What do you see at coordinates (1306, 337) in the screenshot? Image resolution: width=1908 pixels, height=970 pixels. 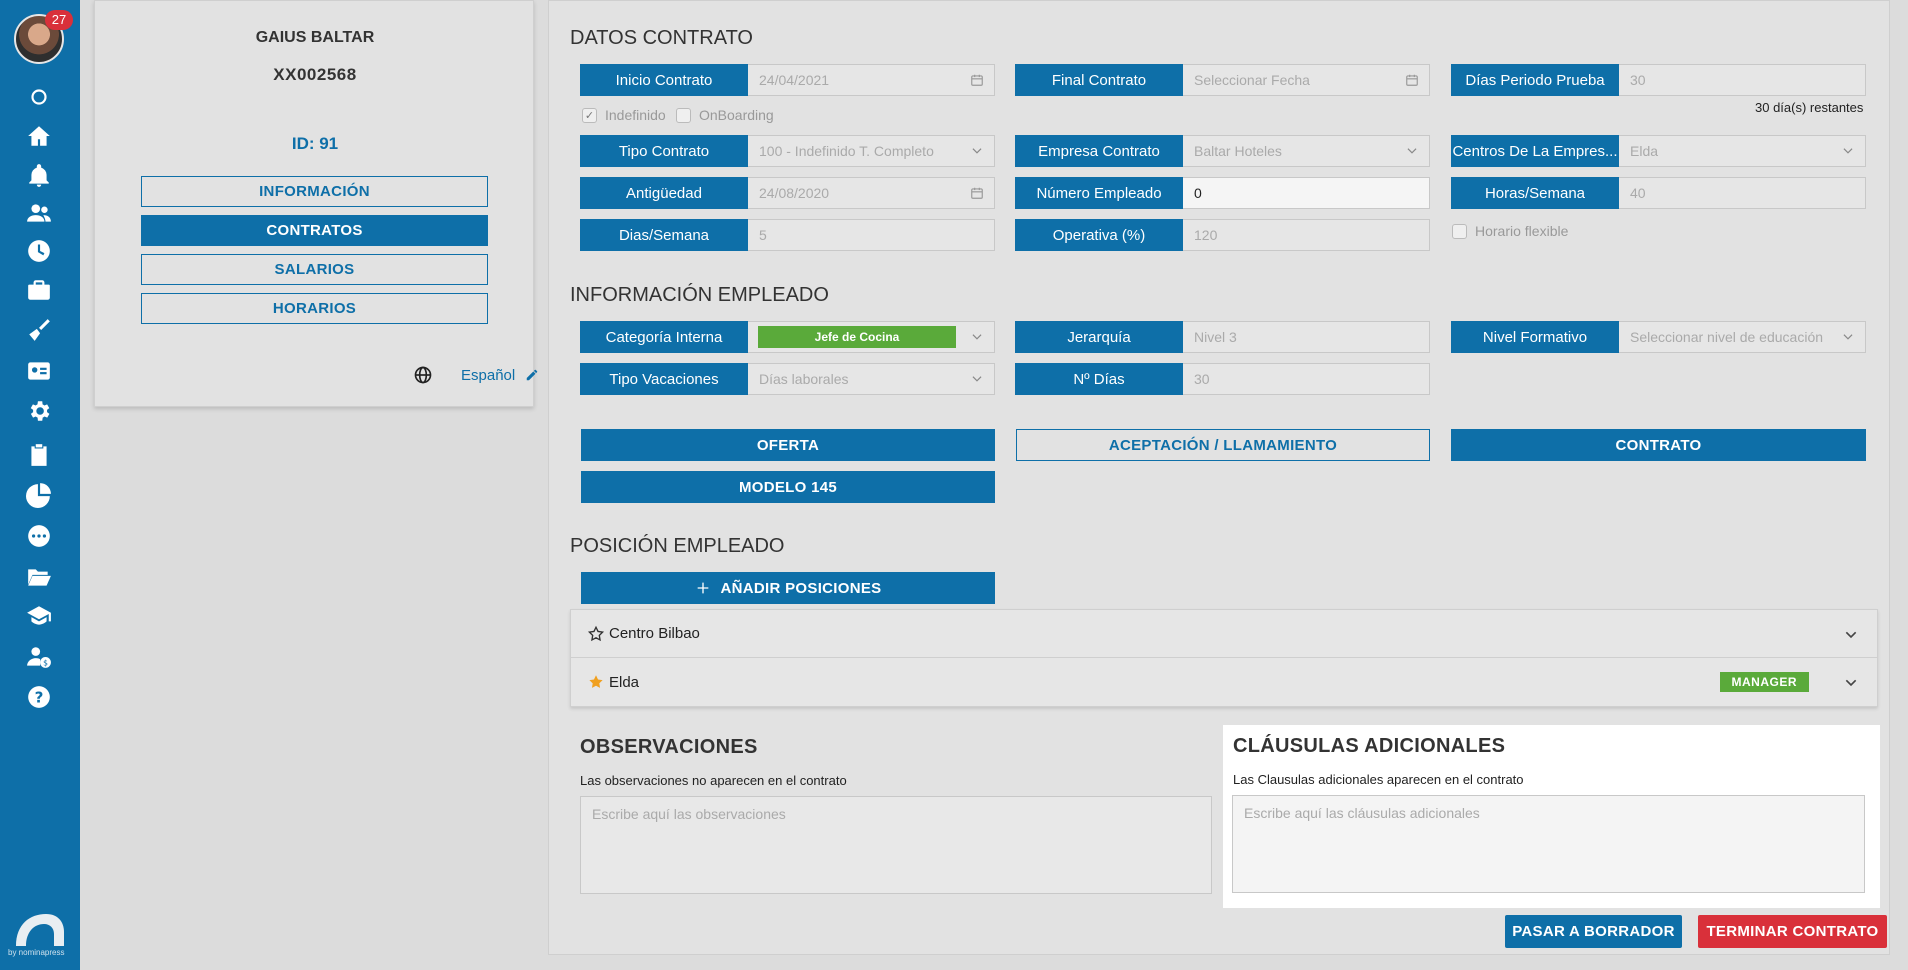 I see `jerarquia-input: Nivel 3` at bounding box center [1306, 337].